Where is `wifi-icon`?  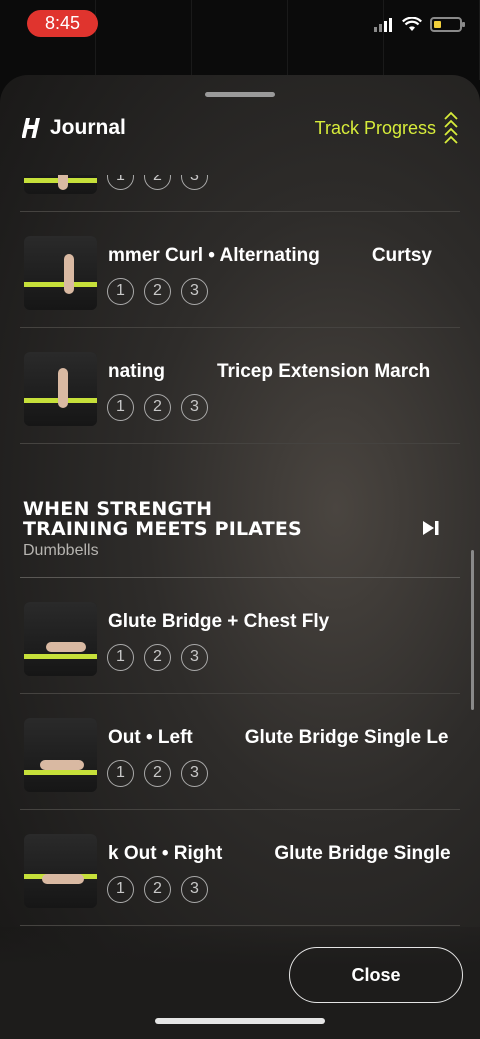 wifi-icon is located at coordinates (412, 24).